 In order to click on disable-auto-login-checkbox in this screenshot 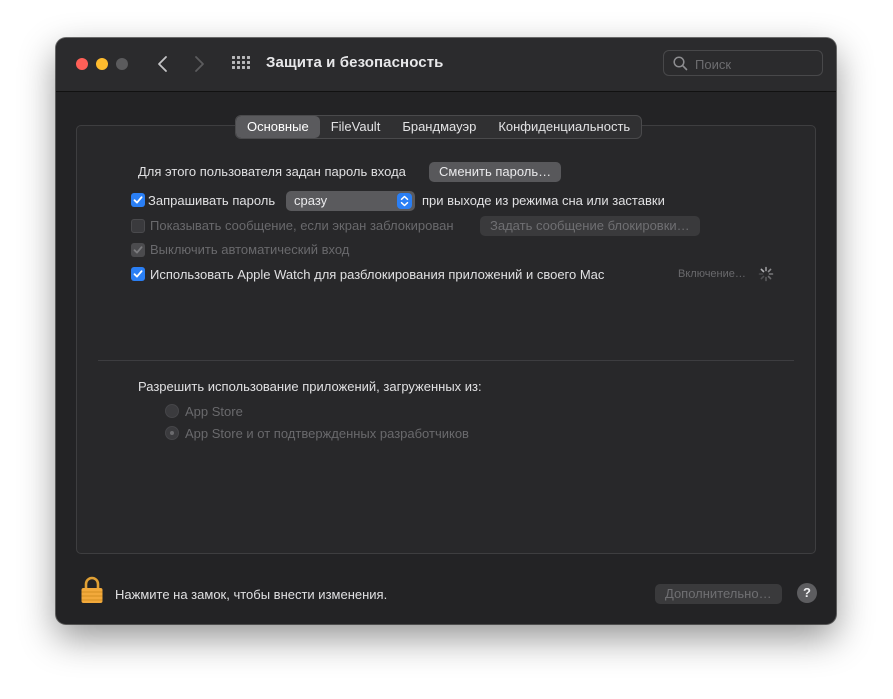, I will do `click(138, 250)`.